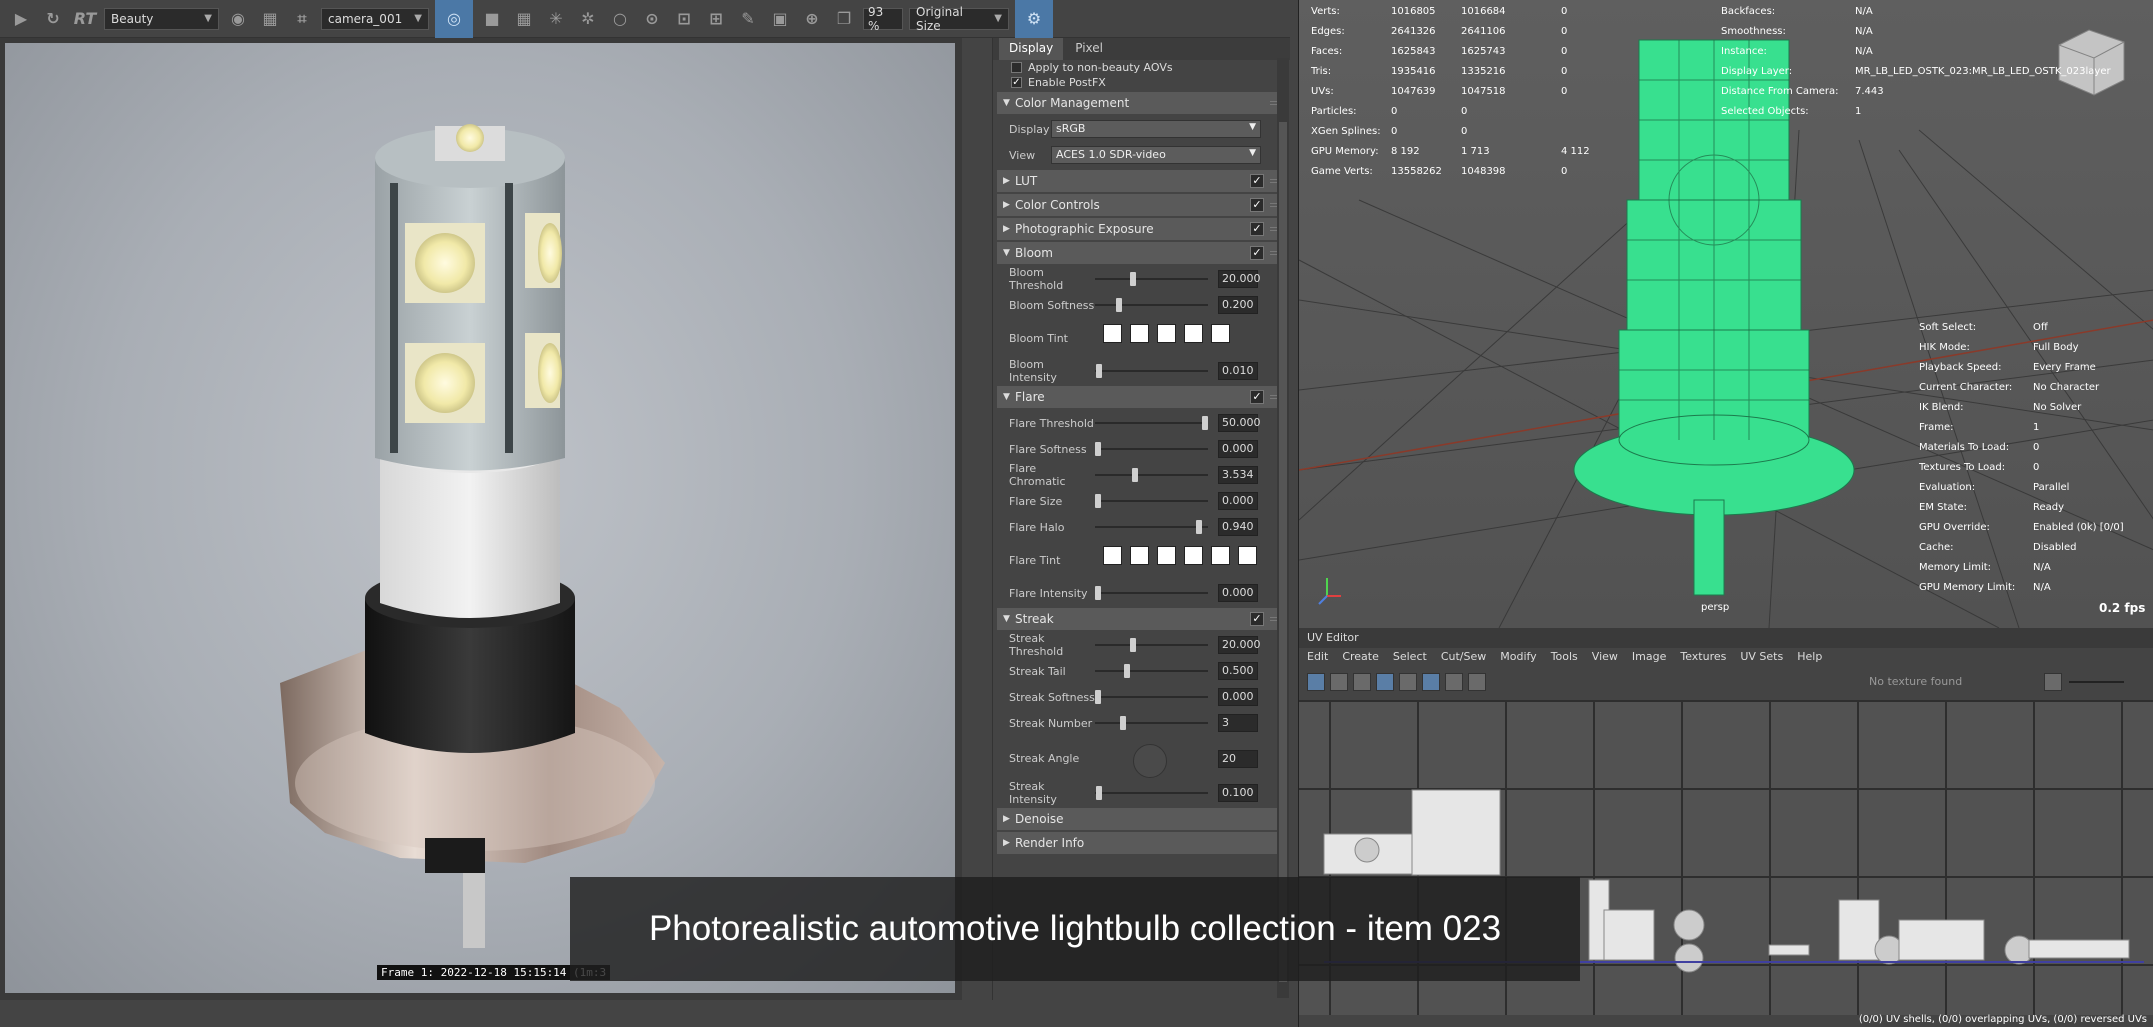 The height and width of the screenshot is (1027, 2153). I want to click on streak-tail-field: 0.500, so click(1238, 671).